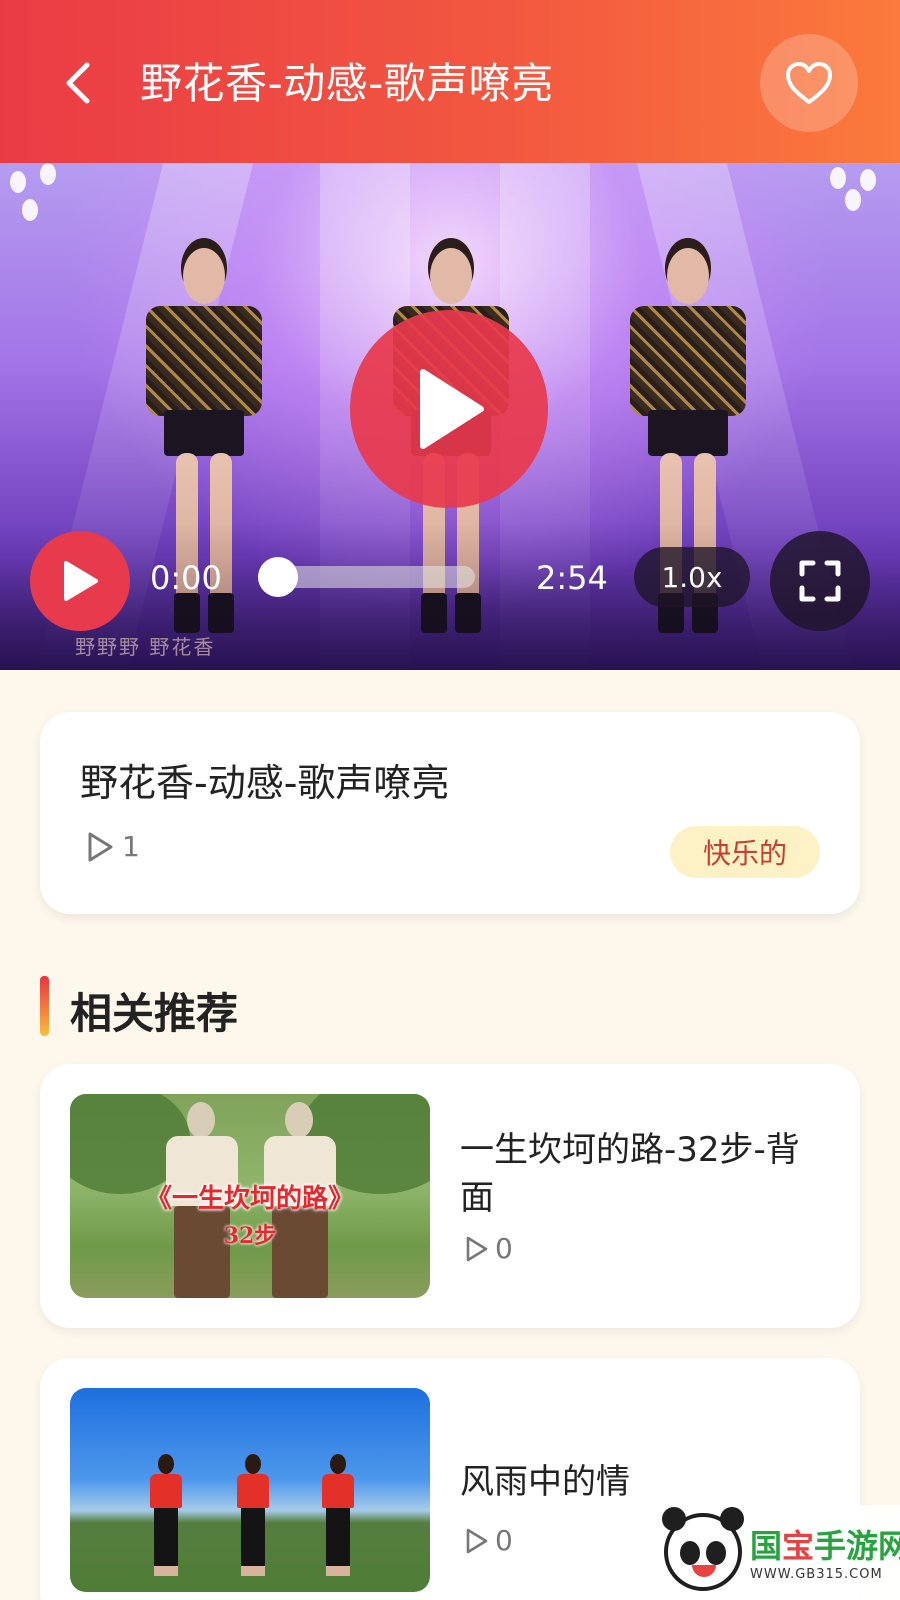 The image size is (900, 1600). I want to click on favorite-button, so click(809, 83).